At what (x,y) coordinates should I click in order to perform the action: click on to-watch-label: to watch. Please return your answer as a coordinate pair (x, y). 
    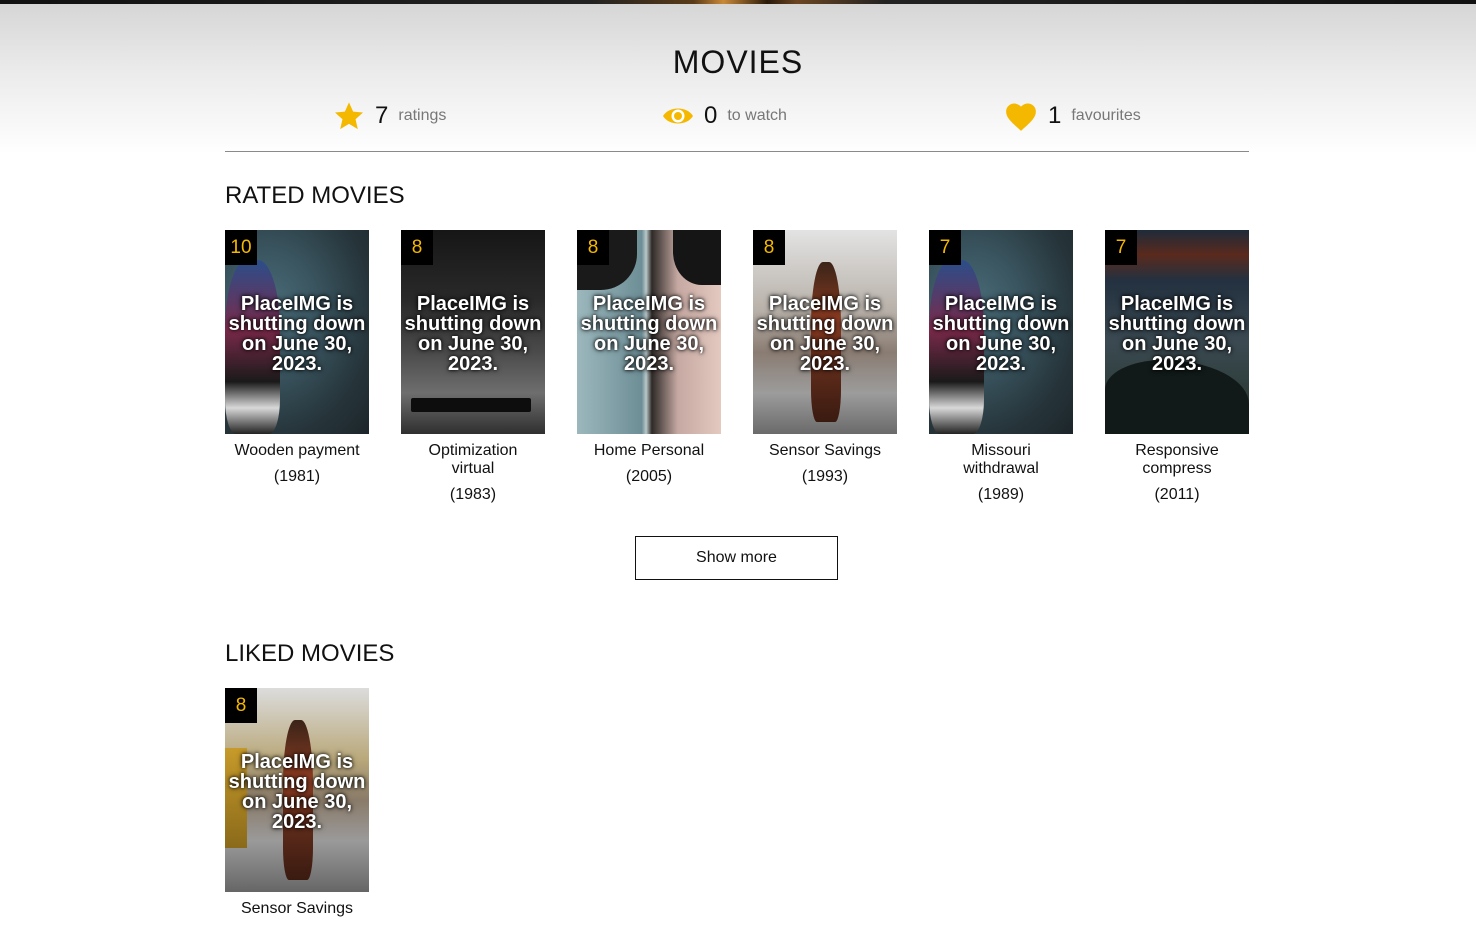
    Looking at the image, I should click on (757, 115).